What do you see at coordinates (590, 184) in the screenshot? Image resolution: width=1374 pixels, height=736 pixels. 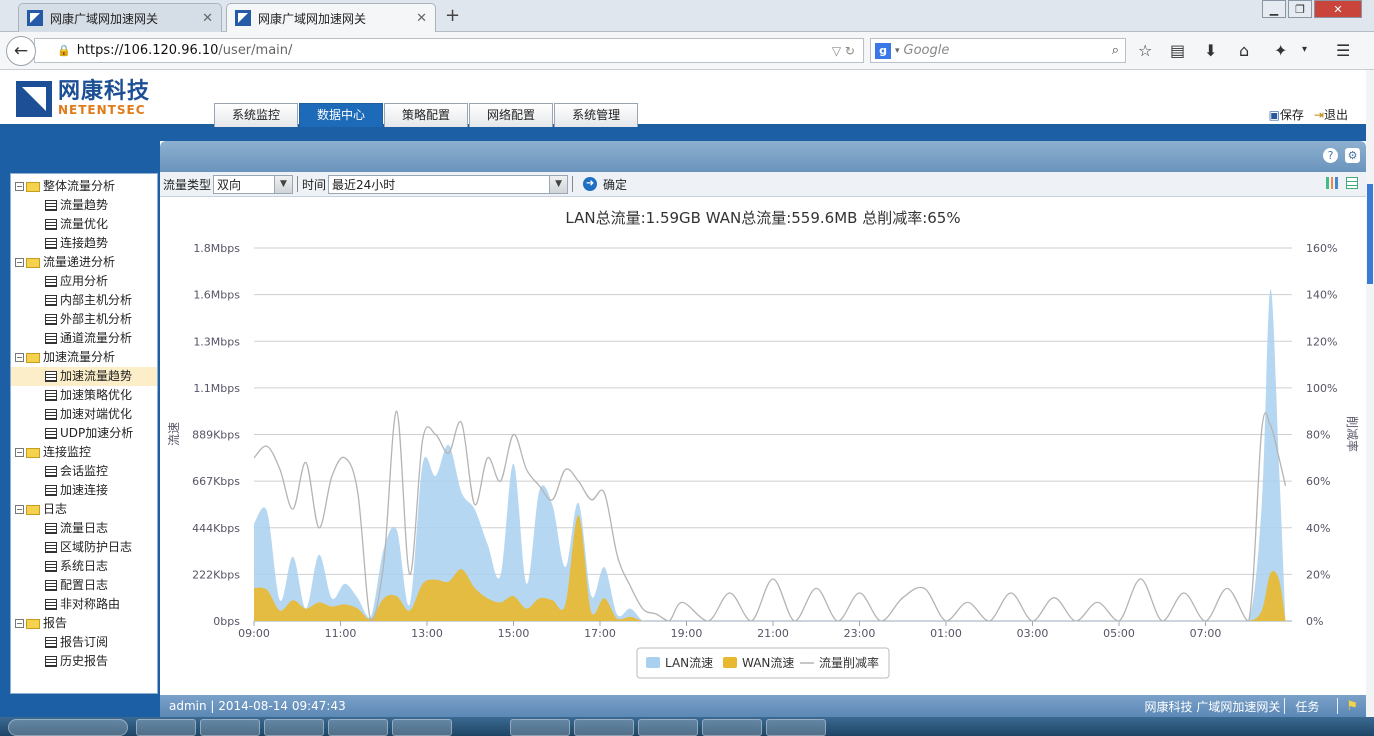 I see `arrow-right-icon: ➜` at bounding box center [590, 184].